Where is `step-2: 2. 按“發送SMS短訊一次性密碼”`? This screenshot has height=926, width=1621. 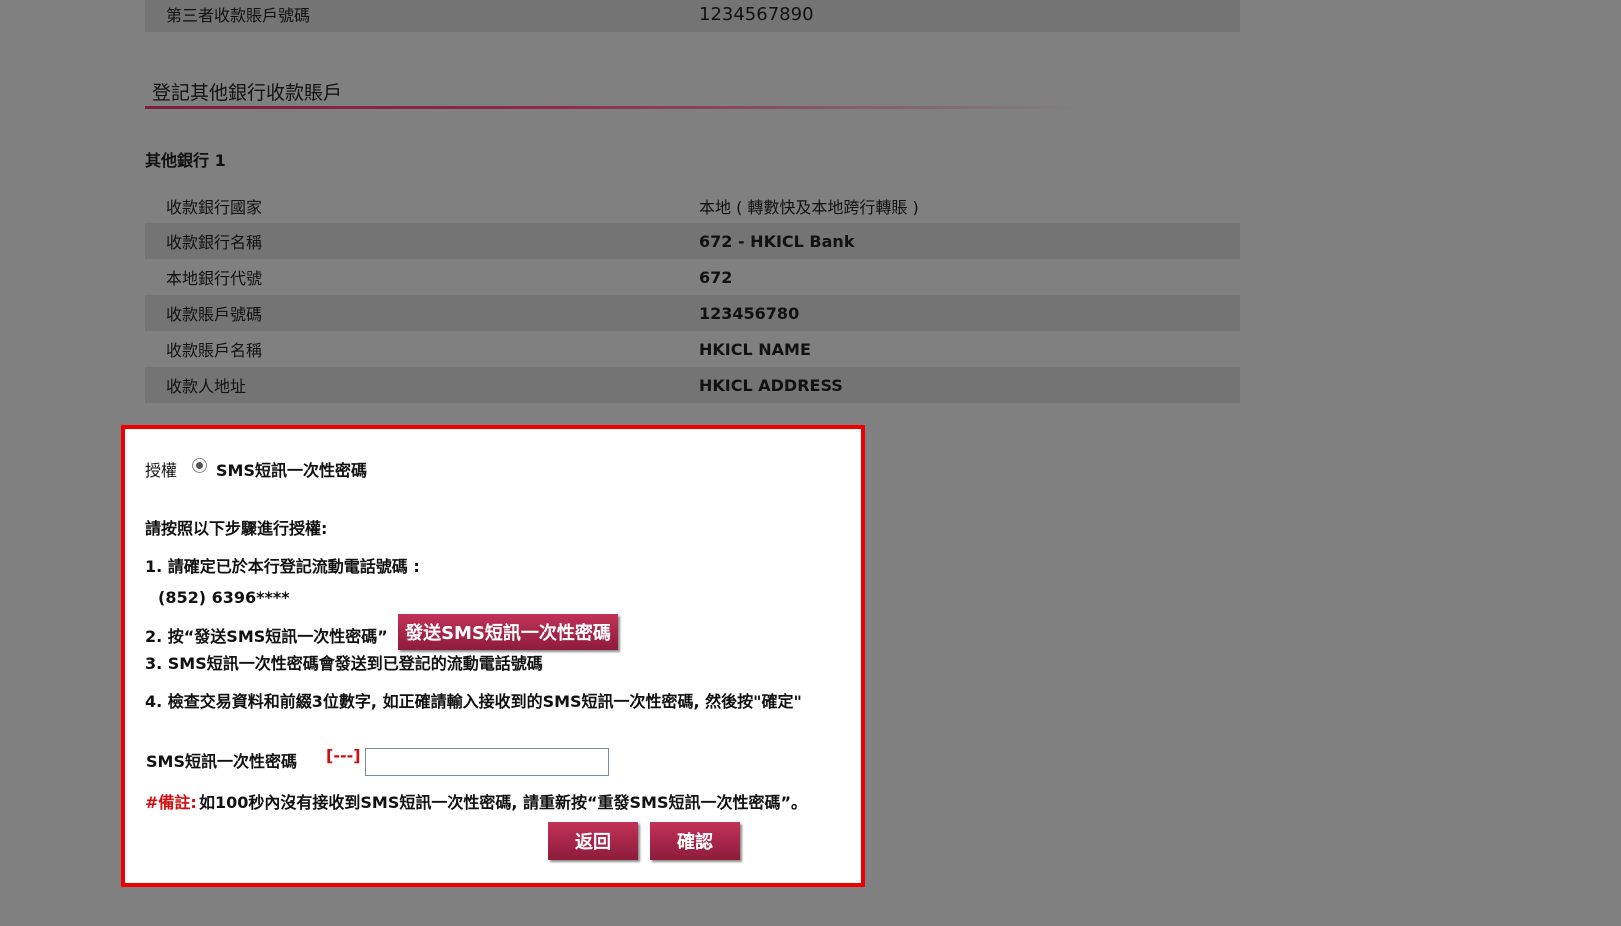 step-2: 2. 按“發送SMS短訊一次性密碼” is located at coordinates (266, 636).